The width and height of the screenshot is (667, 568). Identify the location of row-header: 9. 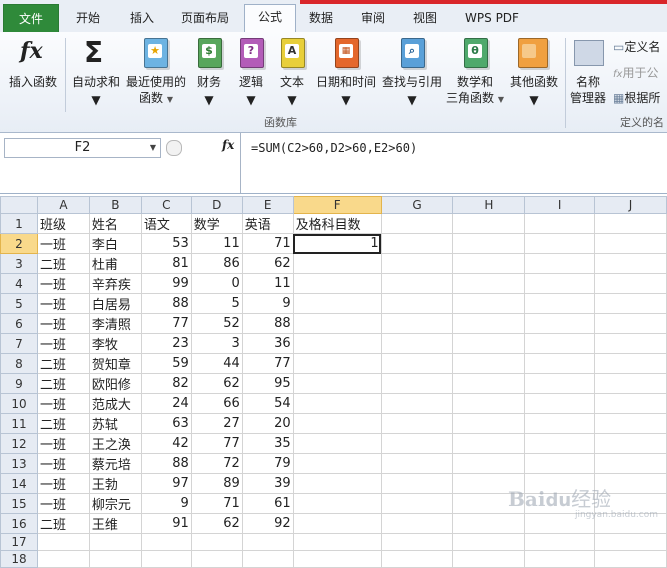
(19, 383).